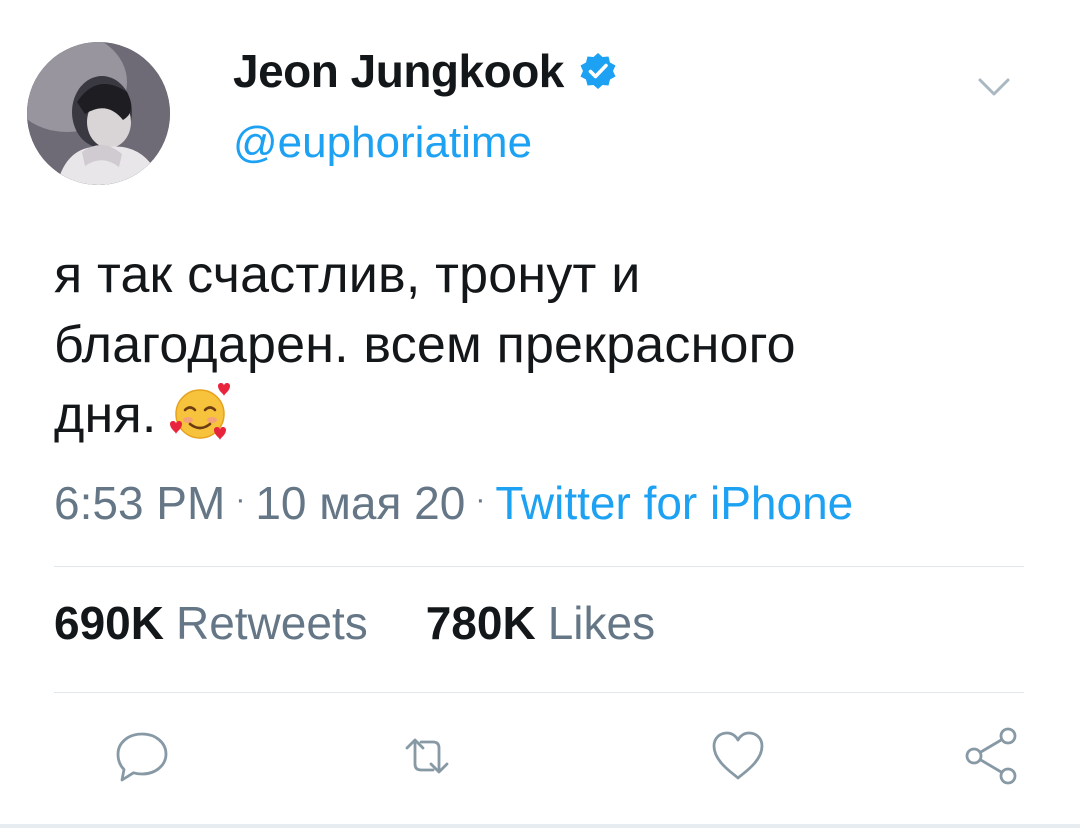 Image resolution: width=1080 pixels, height=828 pixels. I want to click on display-name-text: Jeon Jungkook, so click(398, 71).